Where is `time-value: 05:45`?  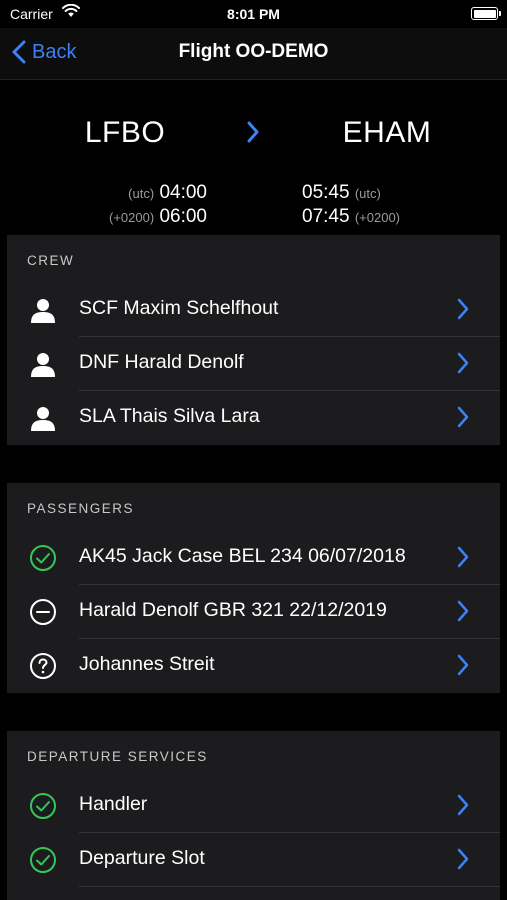
time-value: 05:45 is located at coordinates (326, 192).